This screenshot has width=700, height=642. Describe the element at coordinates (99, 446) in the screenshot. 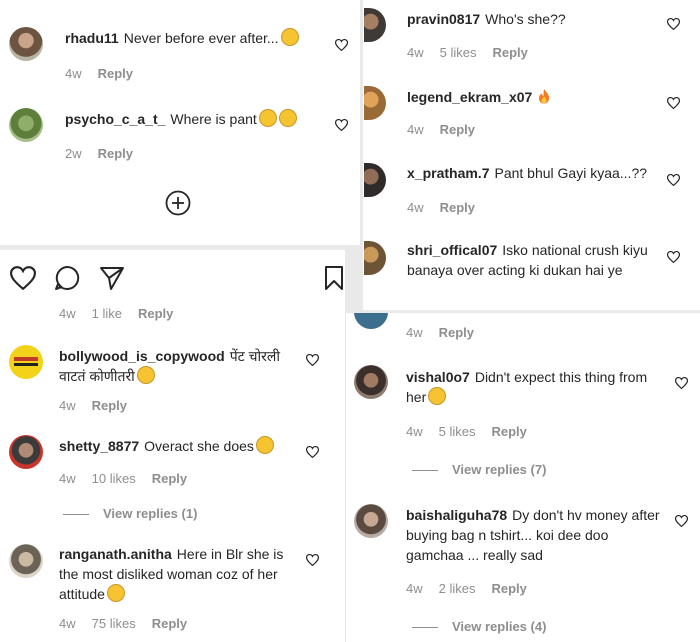

I see `comment-username: shetty_8877` at that location.